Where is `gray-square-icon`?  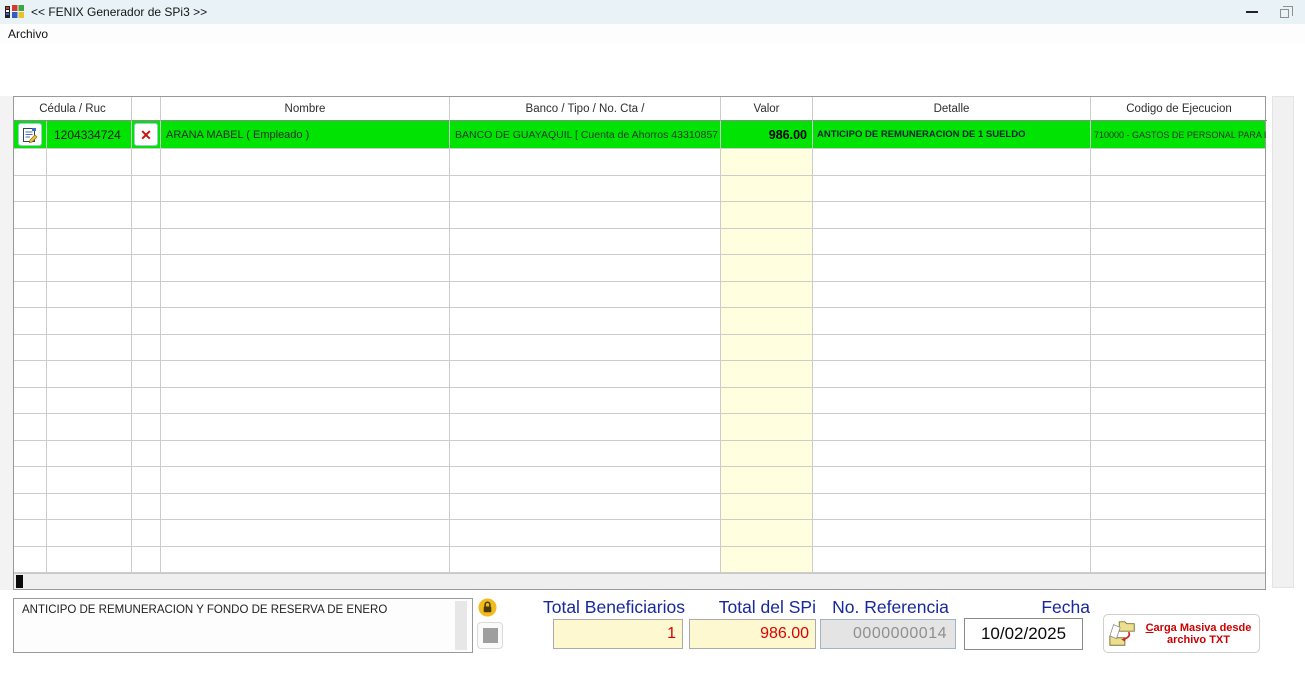
gray-square-icon is located at coordinates (490, 635).